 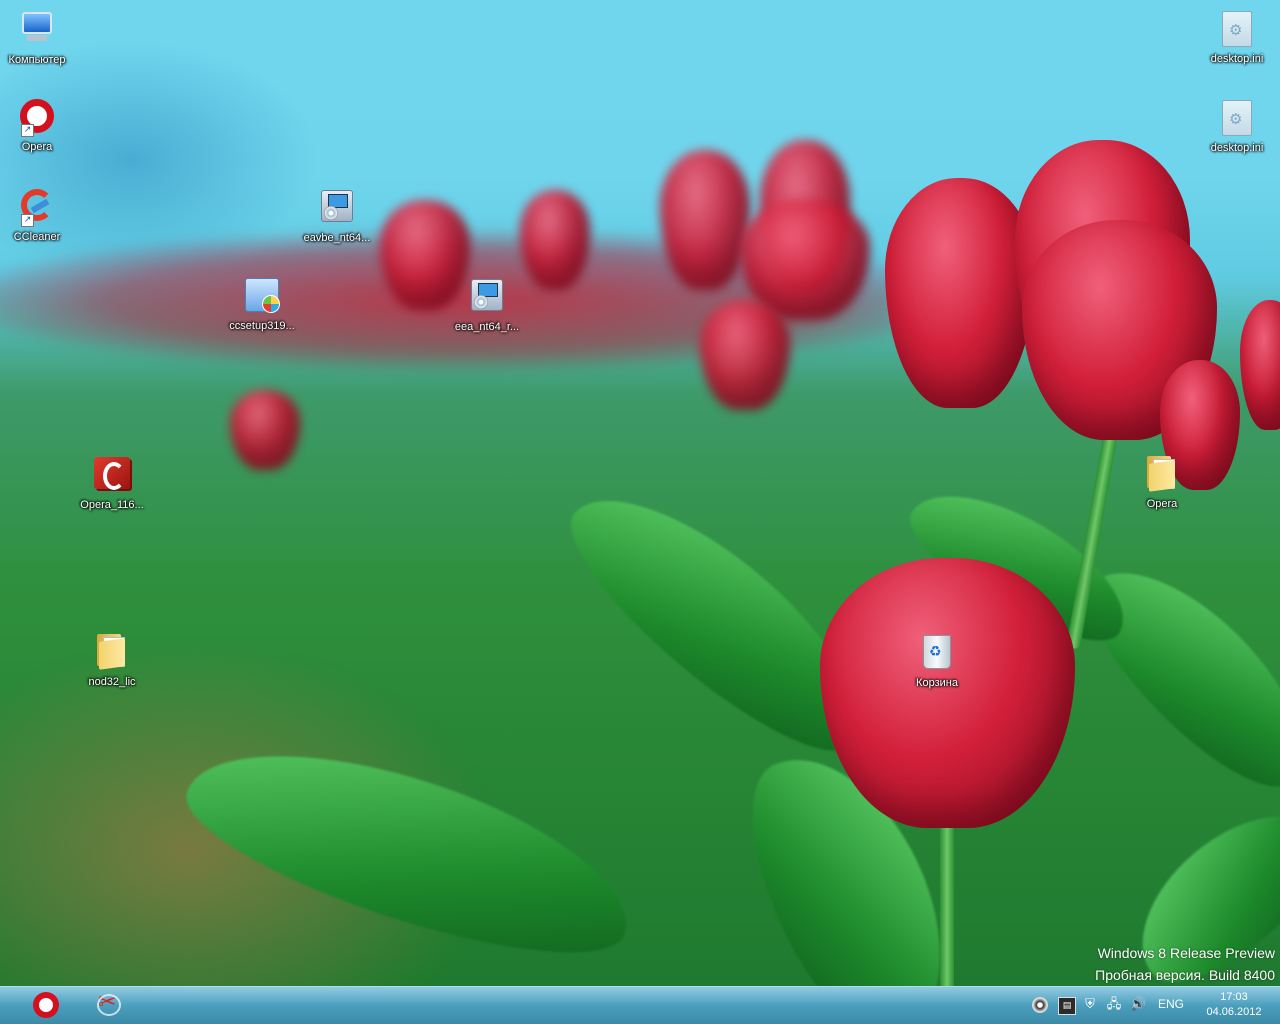 What do you see at coordinates (1185, 975) in the screenshot?
I see `watermark-build: Пробная версия. Build 8400` at bounding box center [1185, 975].